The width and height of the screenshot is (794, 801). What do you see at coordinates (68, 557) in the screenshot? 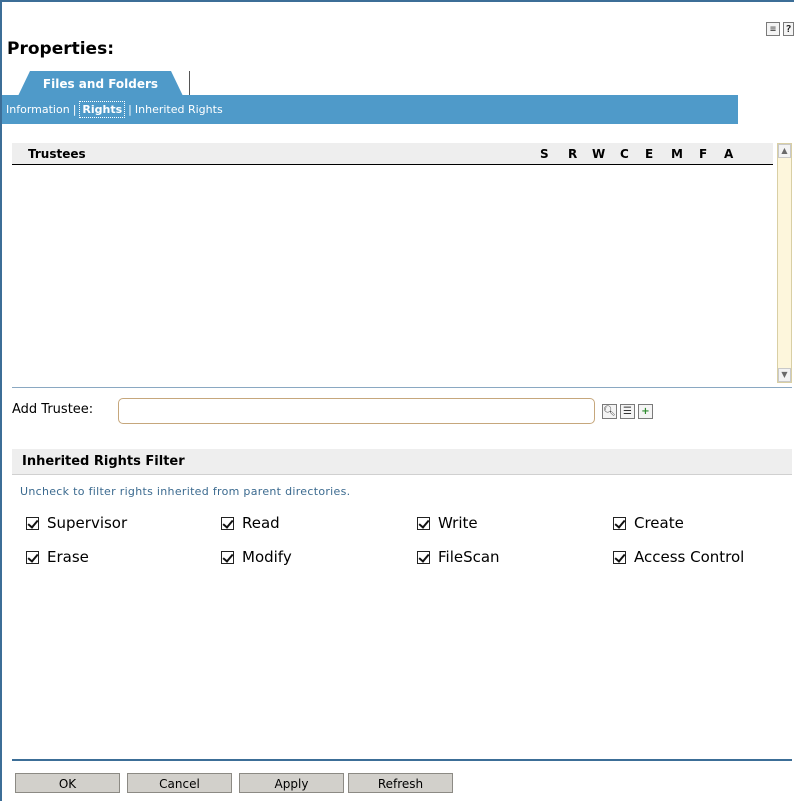
I see `checkbox-label-erase: Erase` at bounding box center [68, 557].